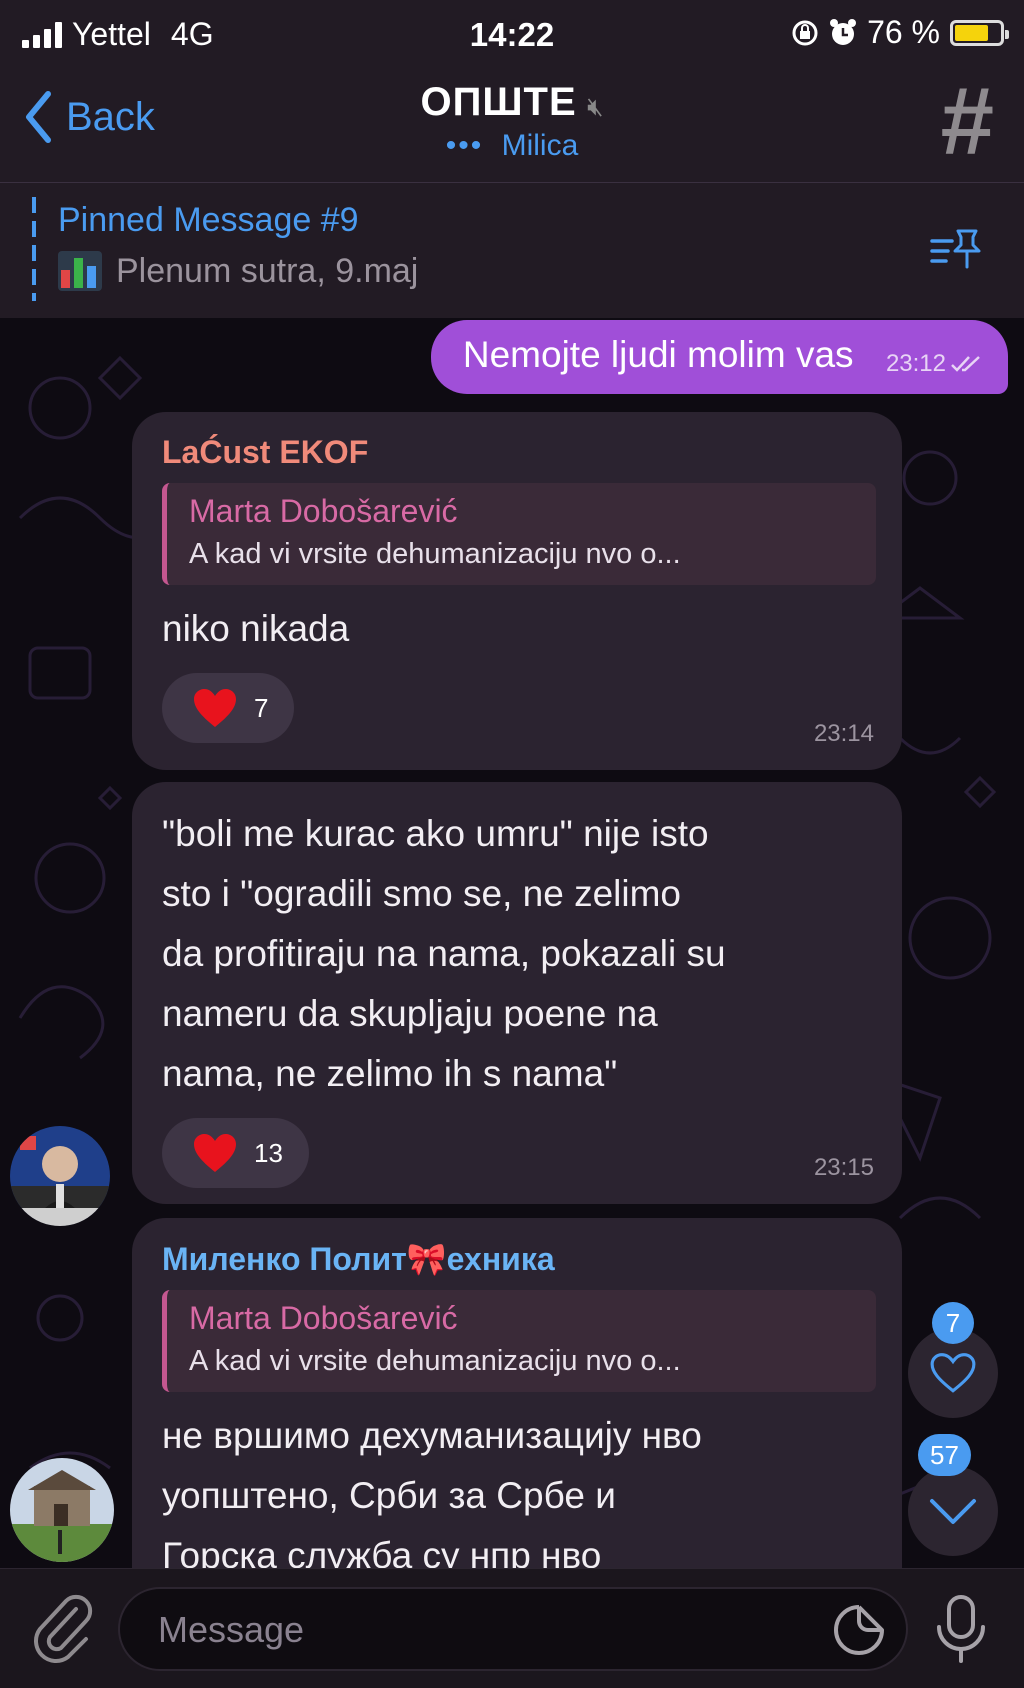  What do you see at coordinates (80, 271) in the screenshot?
I see `bar-chart-icon` at bounding box center [80, 271].